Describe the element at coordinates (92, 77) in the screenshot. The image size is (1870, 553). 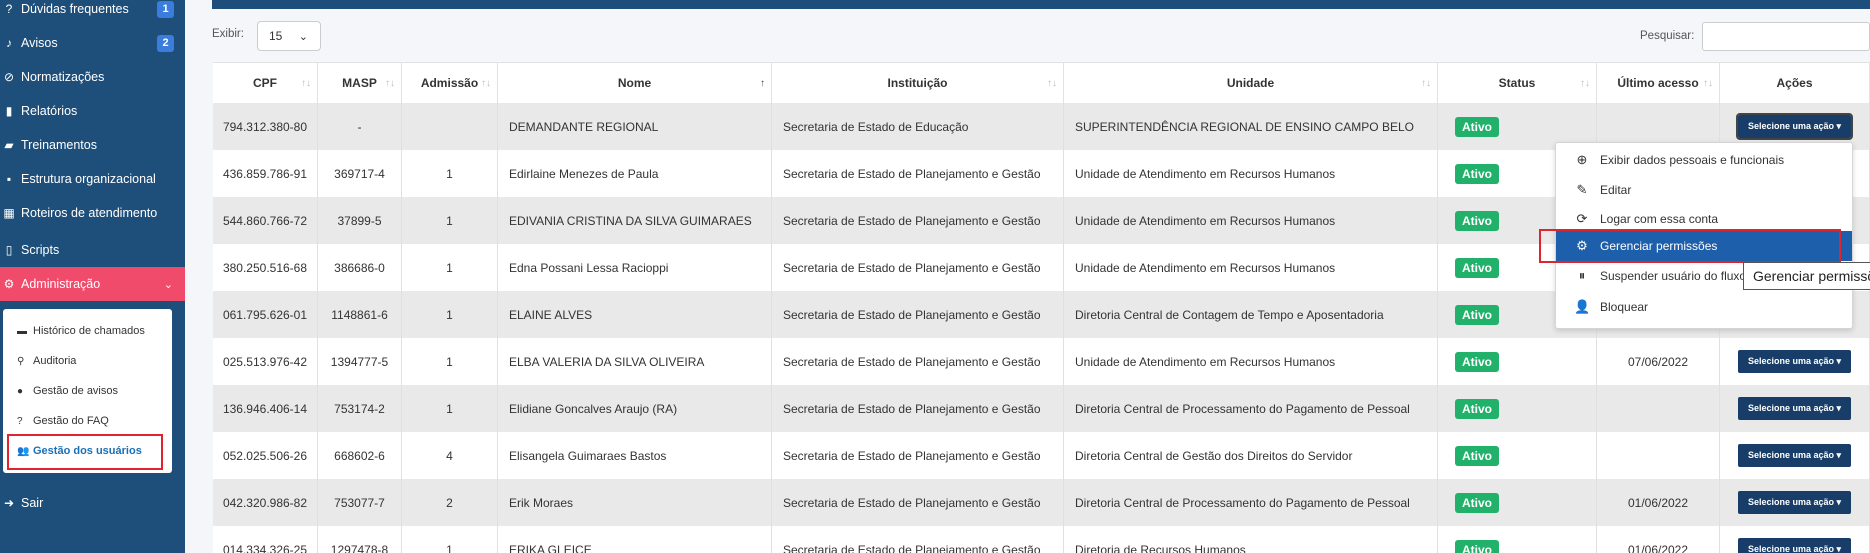
I see `sidebar-item-normatizacoes: ⊘ Normatizações` at that location.